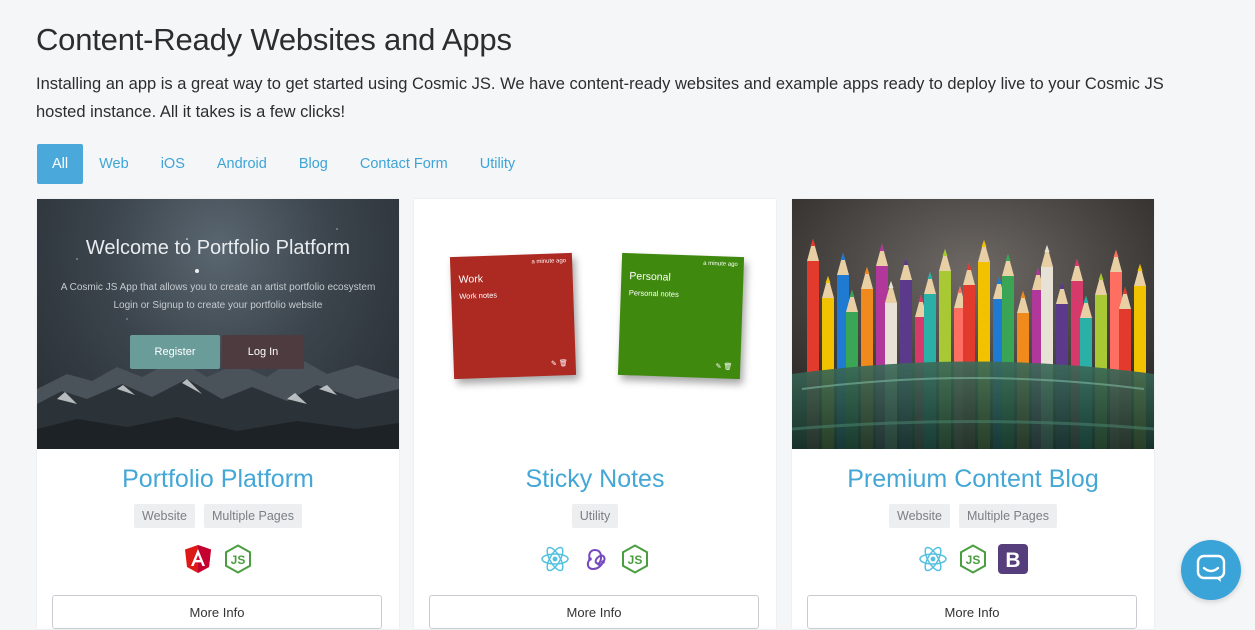  I want to click on colored-pencils-photo, so click(973, 324).